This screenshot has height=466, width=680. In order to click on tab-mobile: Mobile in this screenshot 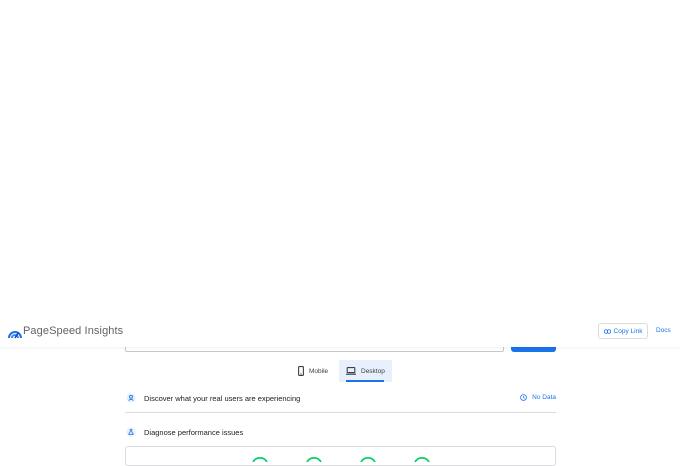, I will do `click(313, 371)`.